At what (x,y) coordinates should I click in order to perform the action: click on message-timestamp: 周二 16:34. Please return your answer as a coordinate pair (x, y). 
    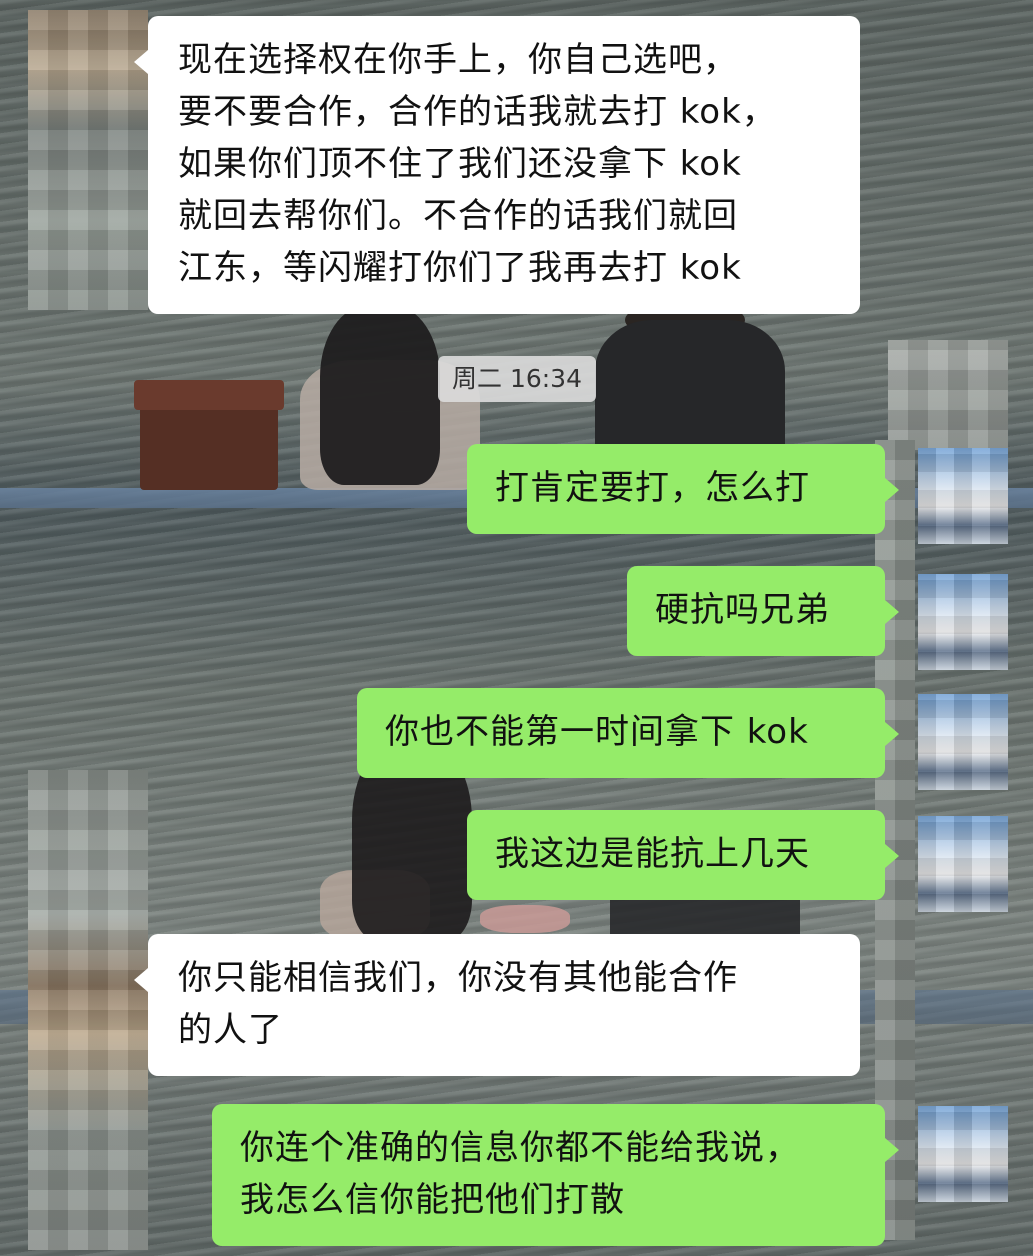
    Looking at the image, I should click on (517, 379).